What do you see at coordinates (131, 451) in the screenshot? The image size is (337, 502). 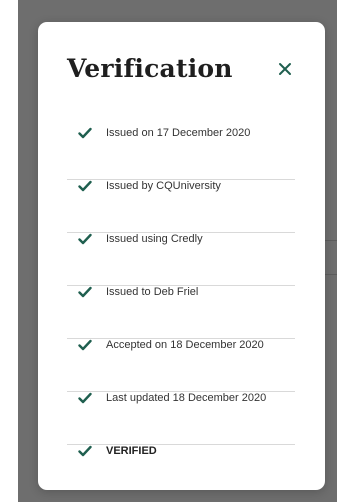 I see `verified-label: VERIFIED` at bounding box center [131, 451].